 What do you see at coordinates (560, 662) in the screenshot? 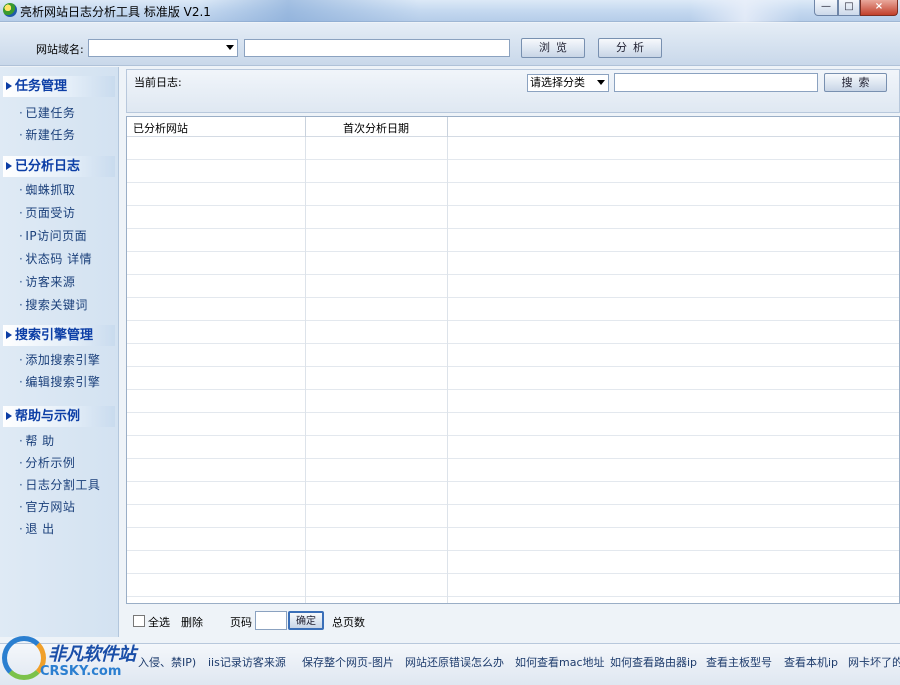
I see `link-item: 如何查看mac地址` at bounding box center [560, 662].